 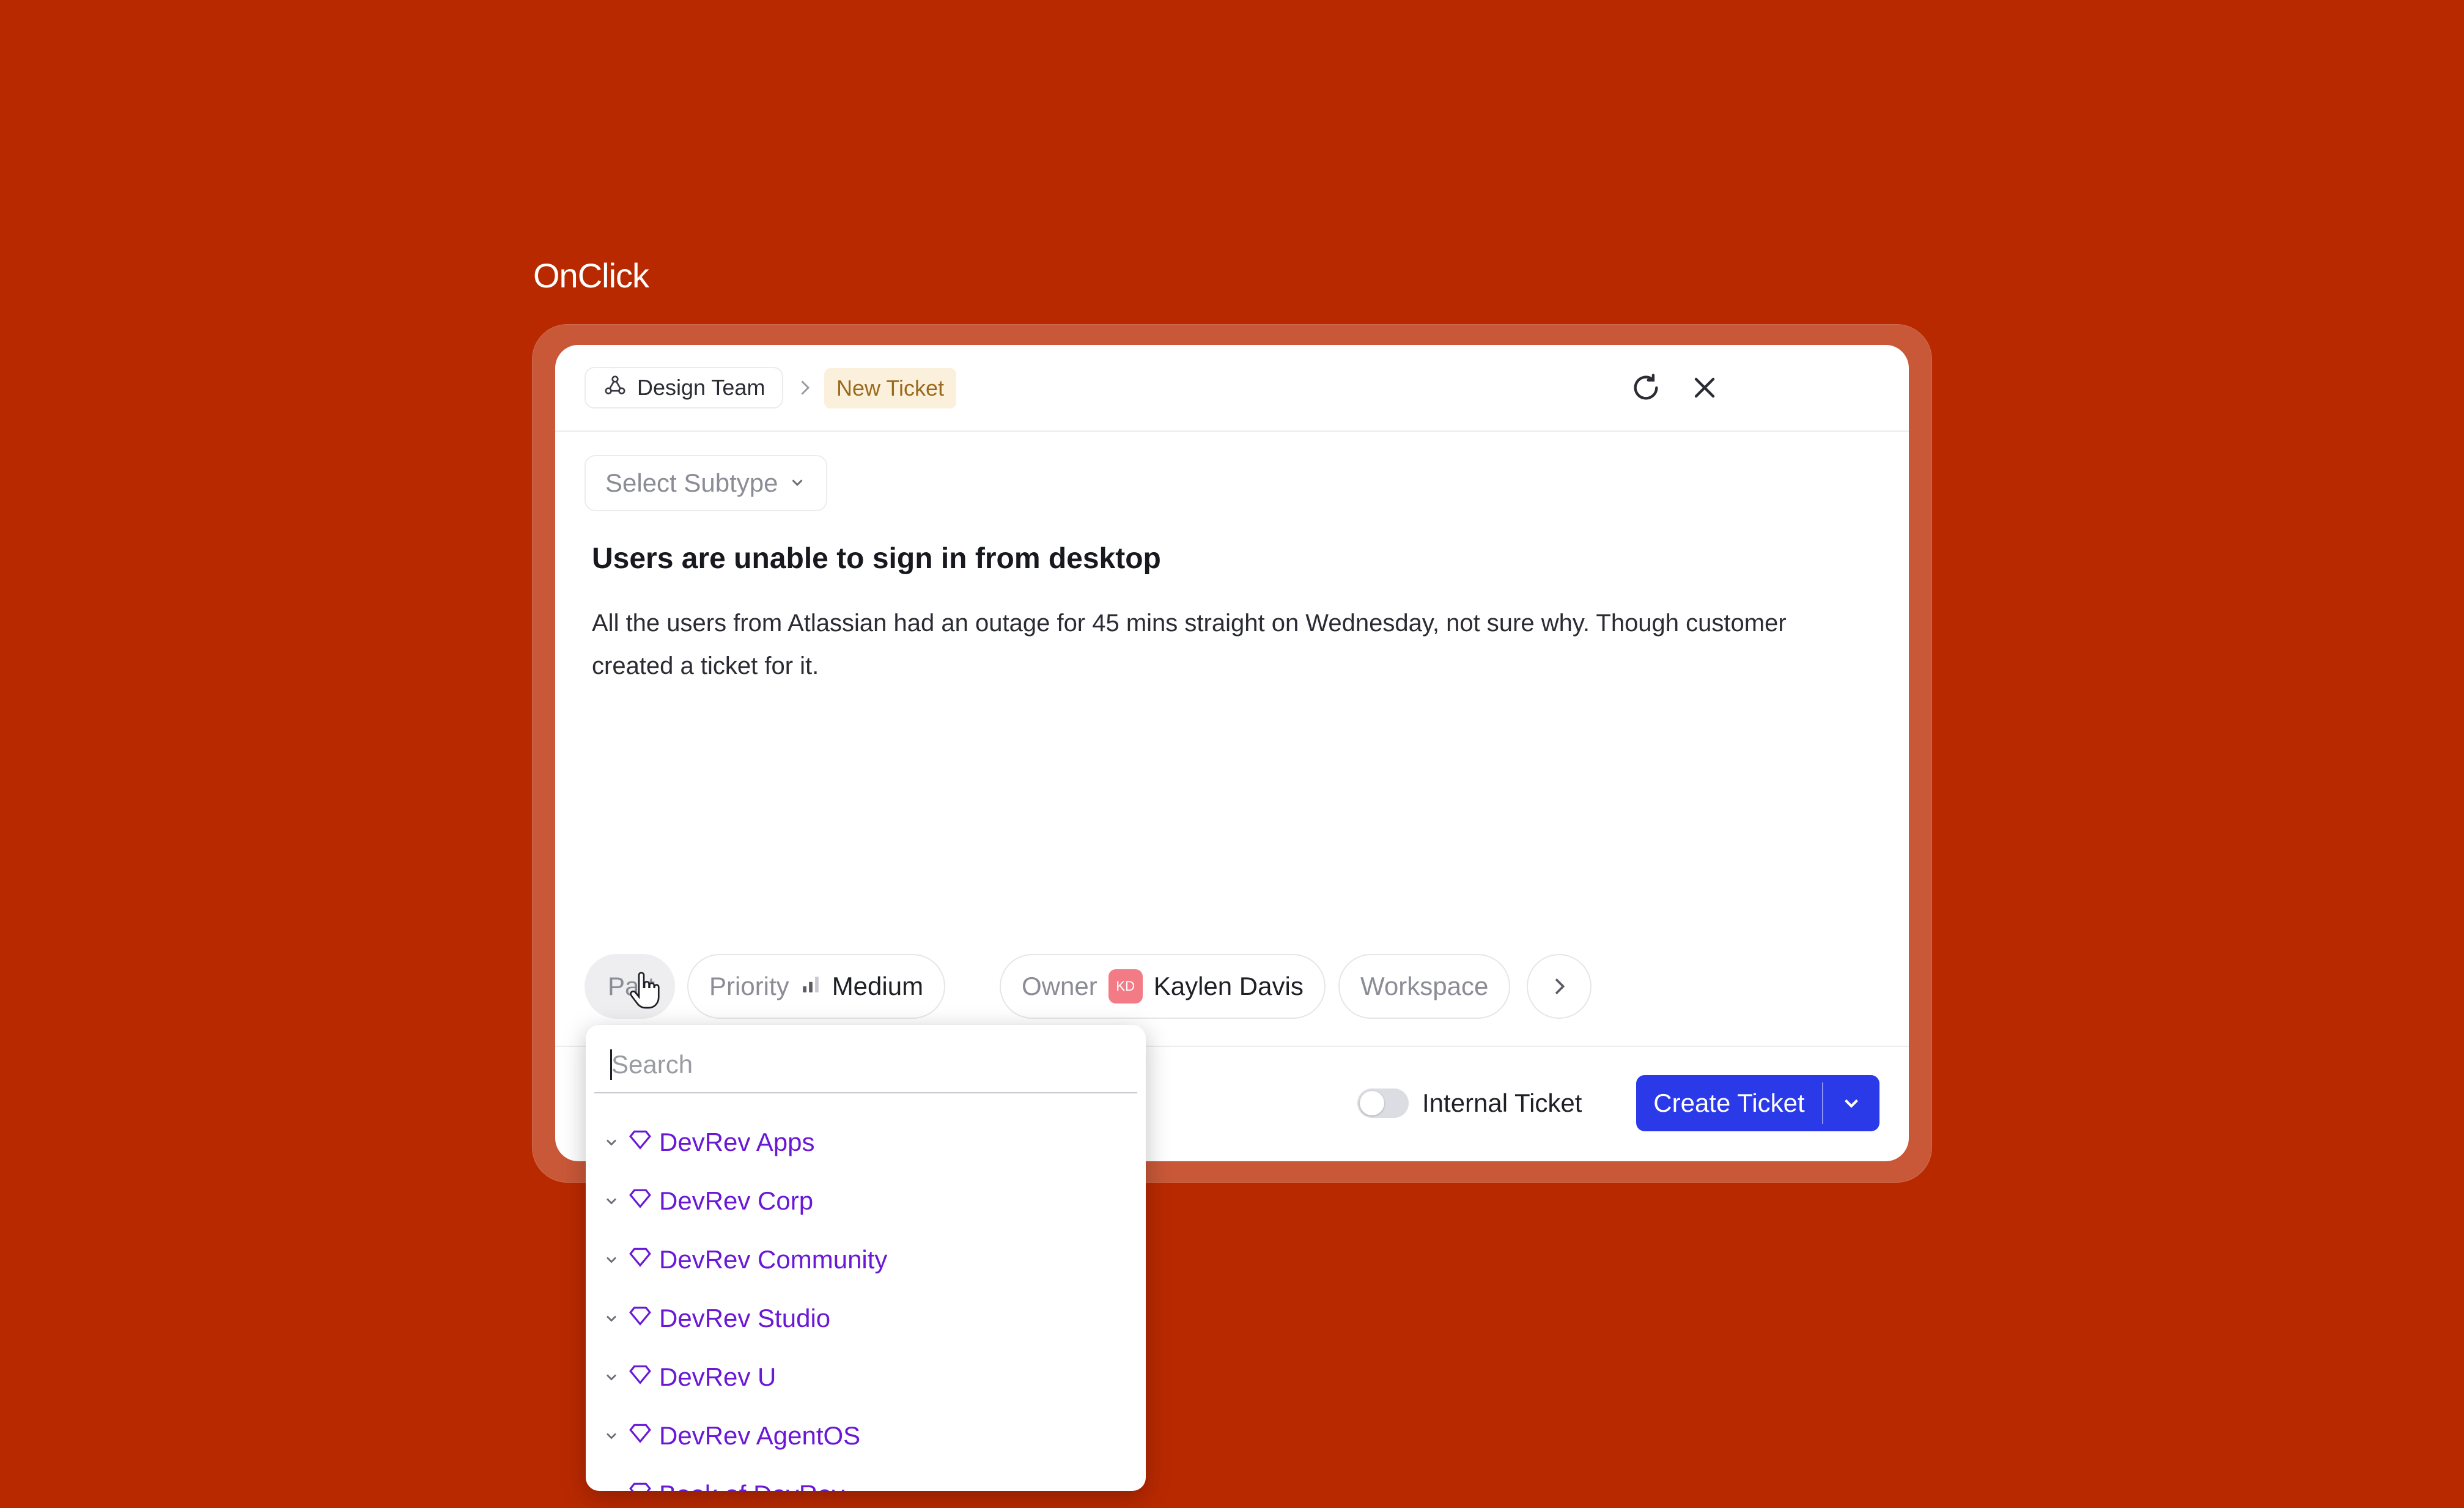 I want to click on create-ticket-options-button, so click(x=1851, y=1103).